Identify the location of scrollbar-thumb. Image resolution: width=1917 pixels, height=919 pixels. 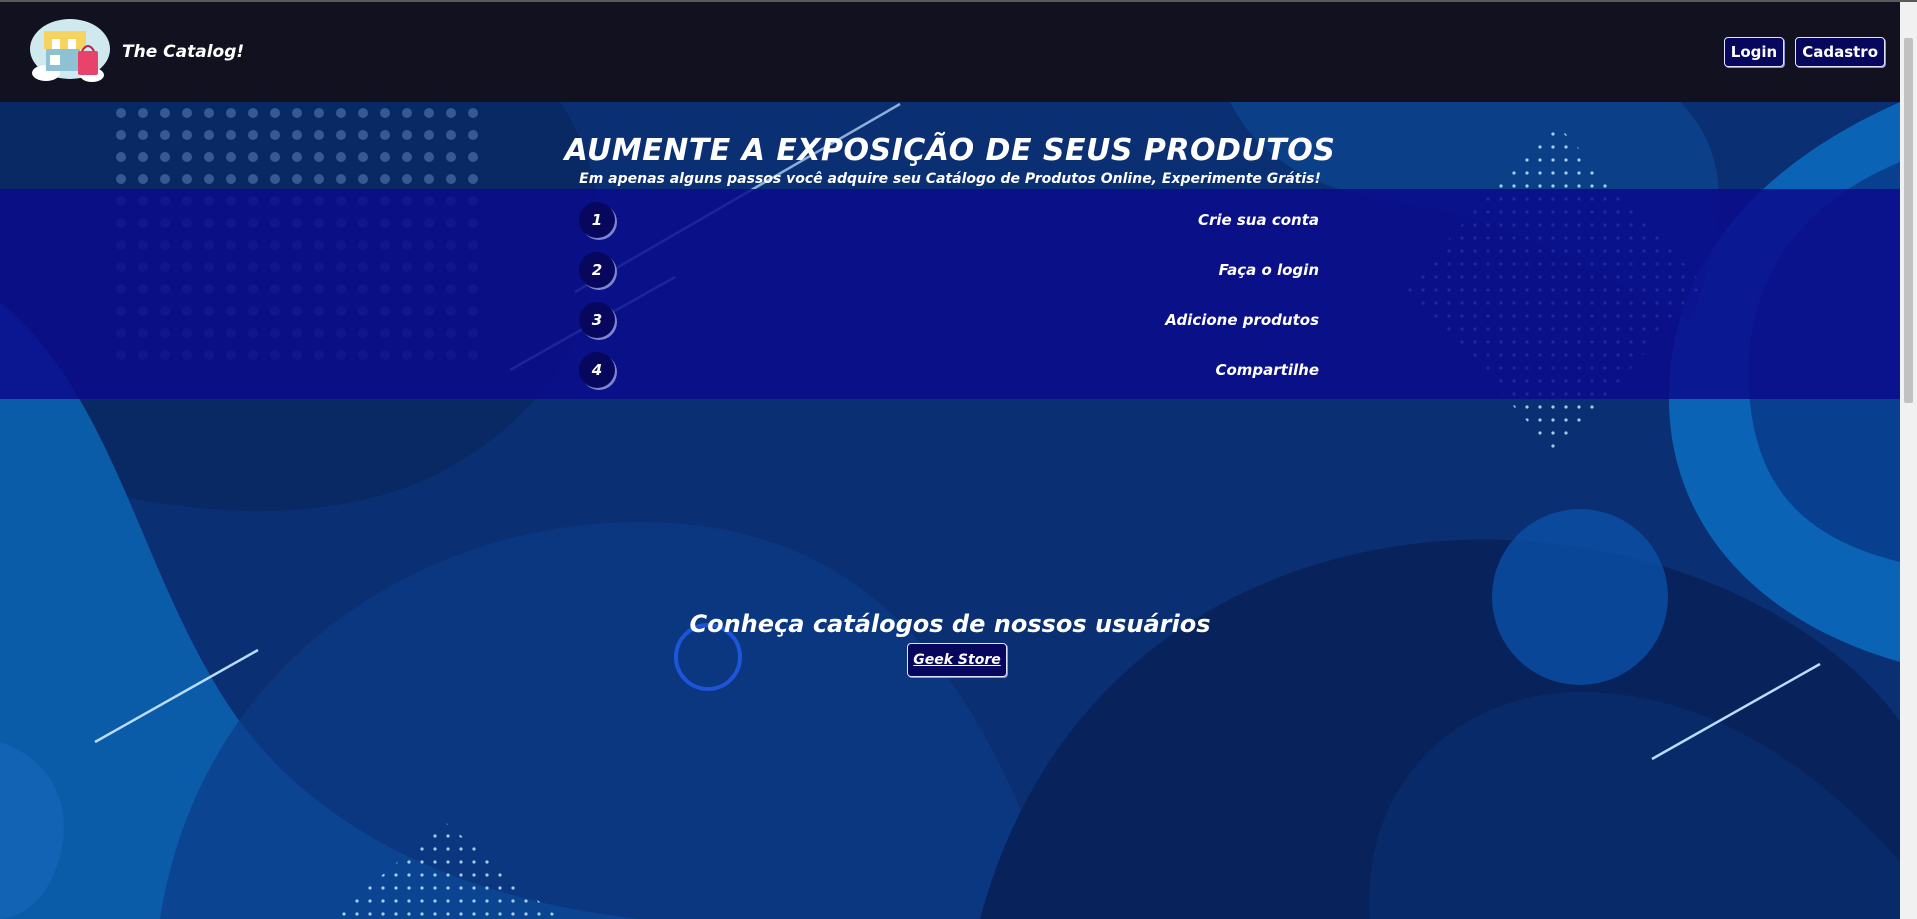
(1908, 220).